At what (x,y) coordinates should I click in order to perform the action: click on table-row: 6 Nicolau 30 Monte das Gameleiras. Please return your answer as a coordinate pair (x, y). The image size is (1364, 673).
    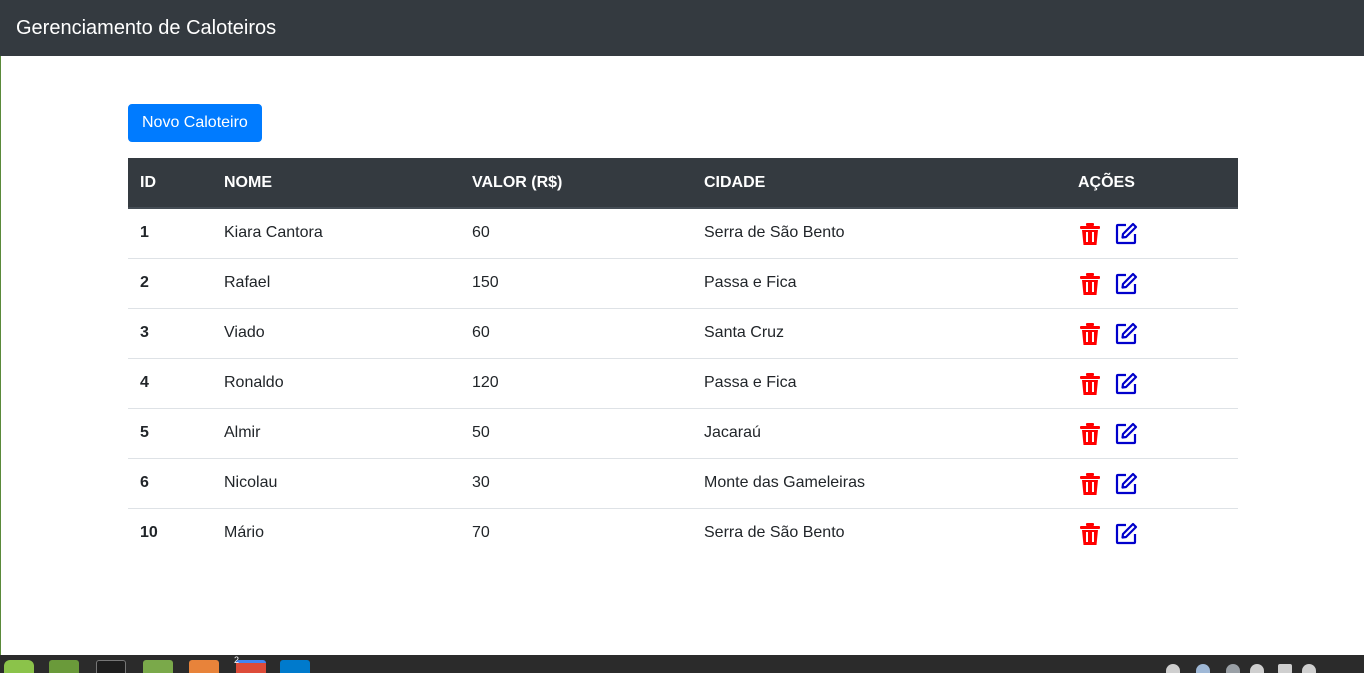
    Looking at the image, I should click on (683, 482).